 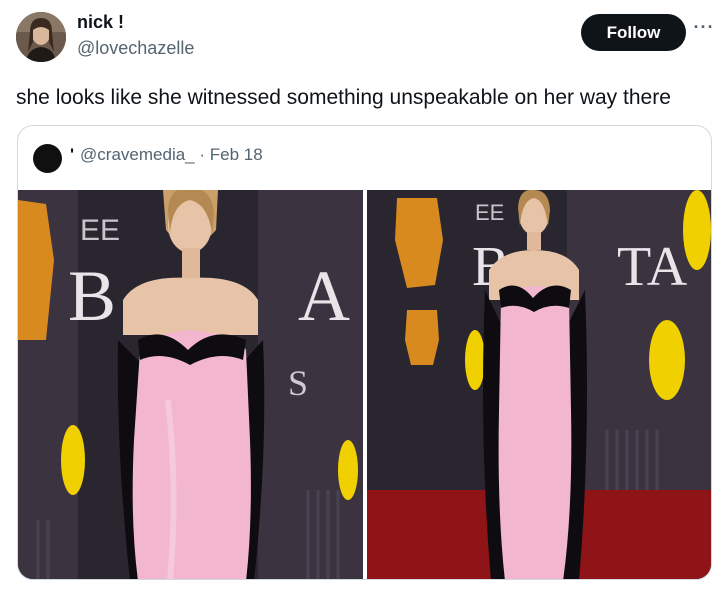 I want to click on author-handle: @lovechazelle, so click(x=135, y=48).